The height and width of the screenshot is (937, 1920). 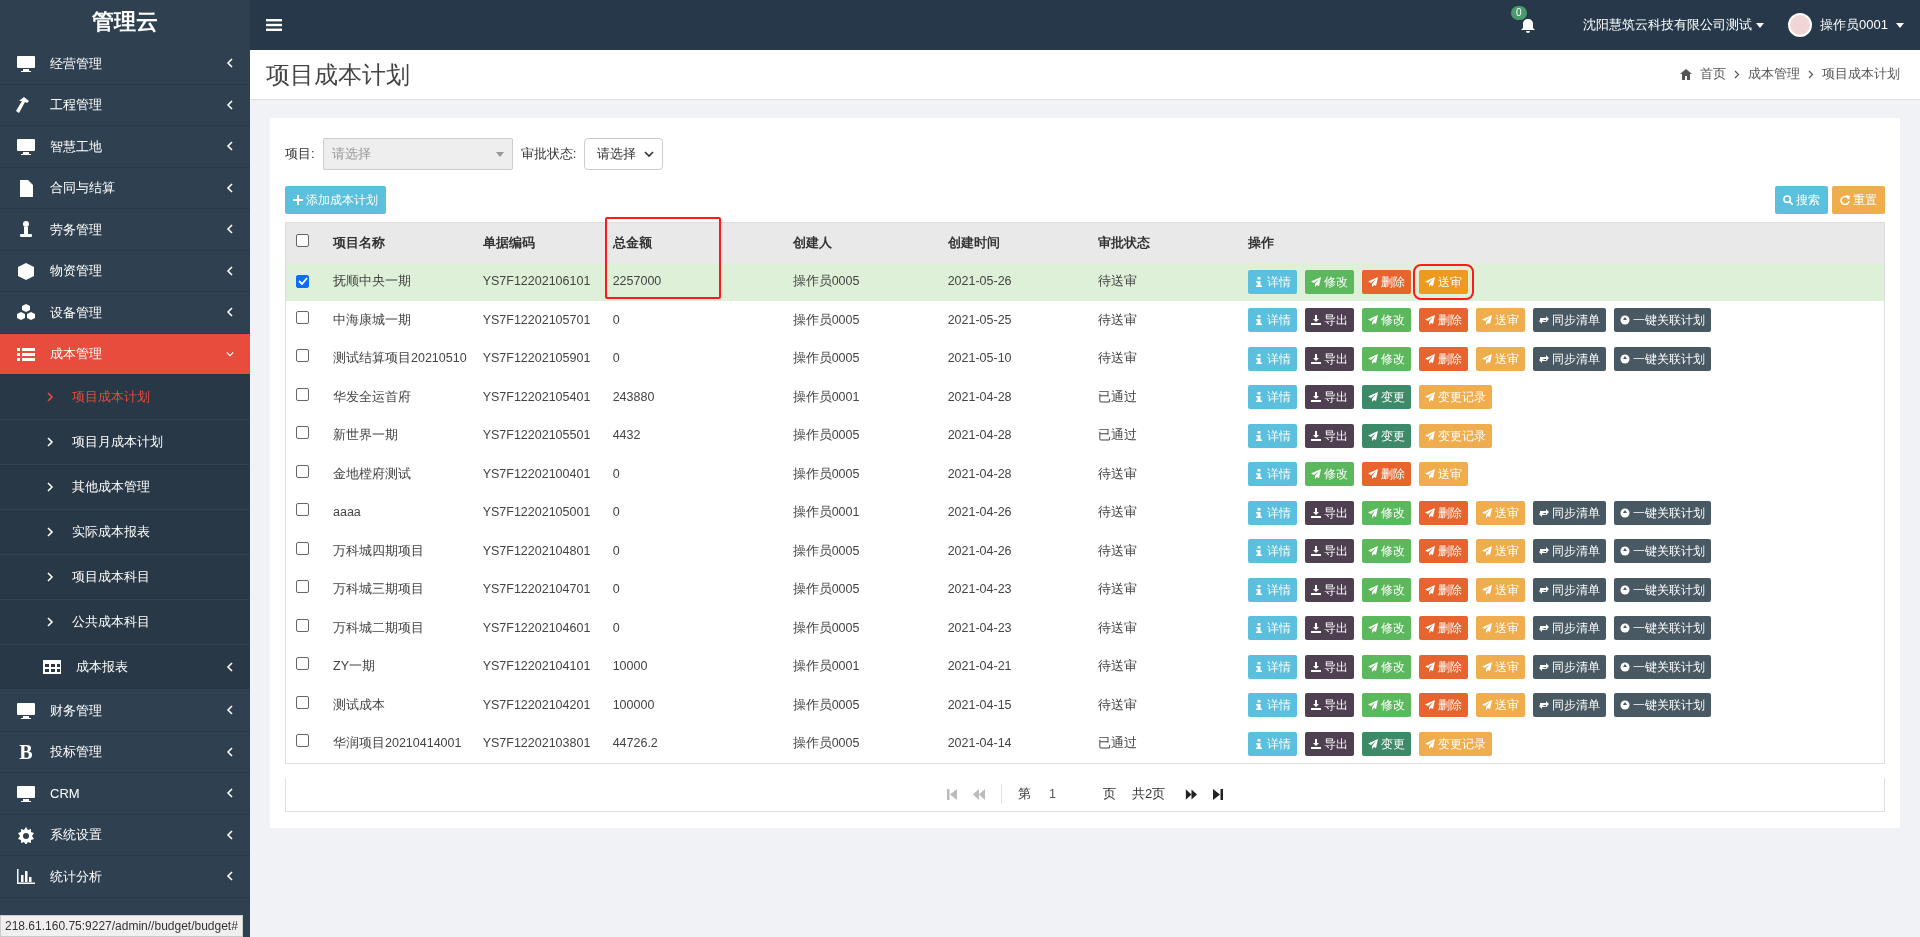 What do you see at coordinates (302, 240) in the screenshot?
I see `select-all-checkbox` at bounding box center [302, 240].